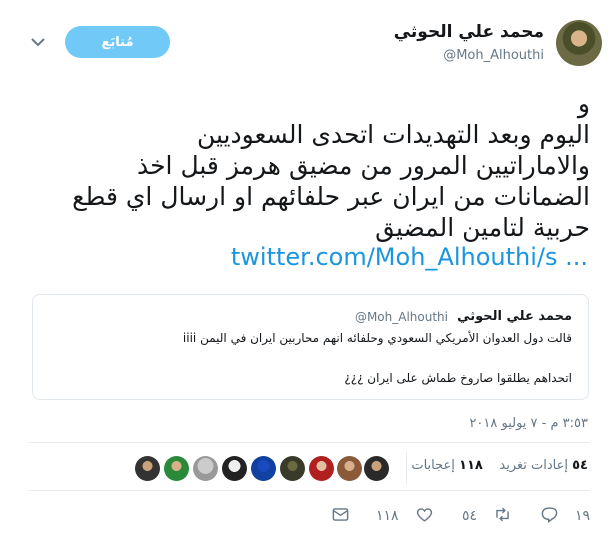  Describe the element at coordinates (482, 227) in the screenshot. I see `tweet-line: حربية لتامين المضيق` at that location.